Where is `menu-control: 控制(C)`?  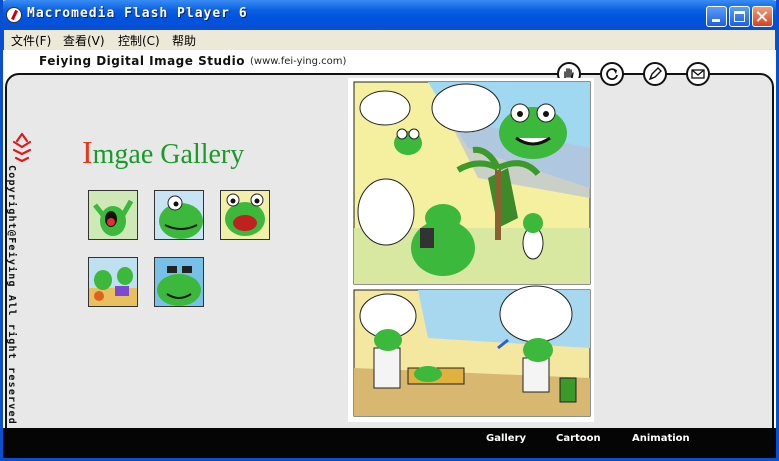
menu-control: 控制(C) is located at coordinates (139, 40).